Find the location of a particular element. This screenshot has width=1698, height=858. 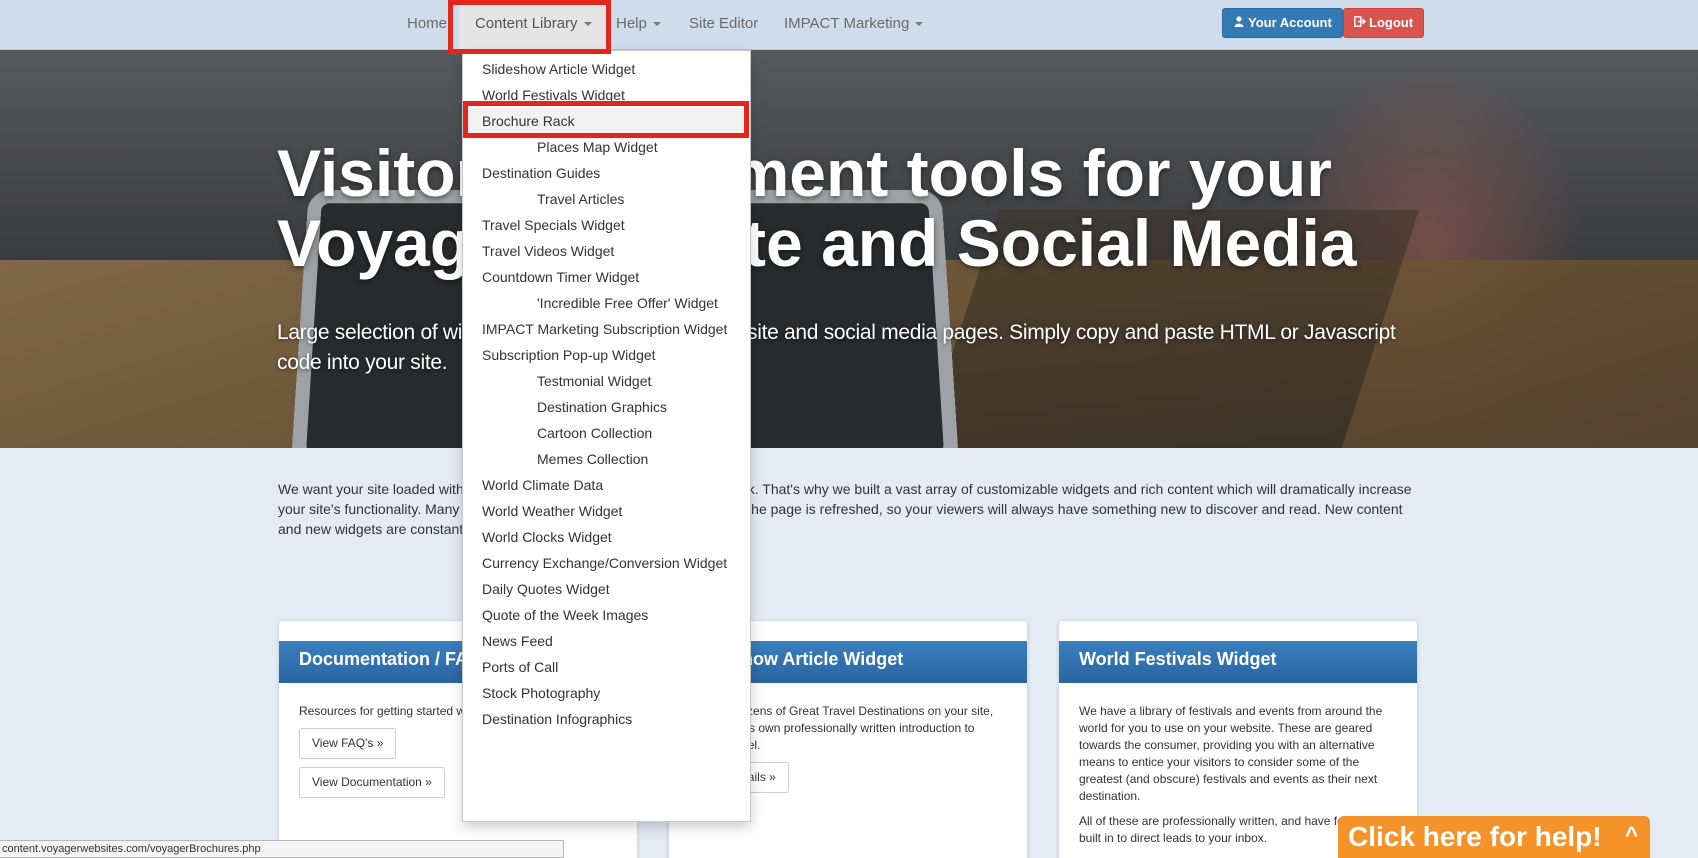

menu-item-travel-videos-widget: Travel Videos Widget is located at coordinates (606, 251).